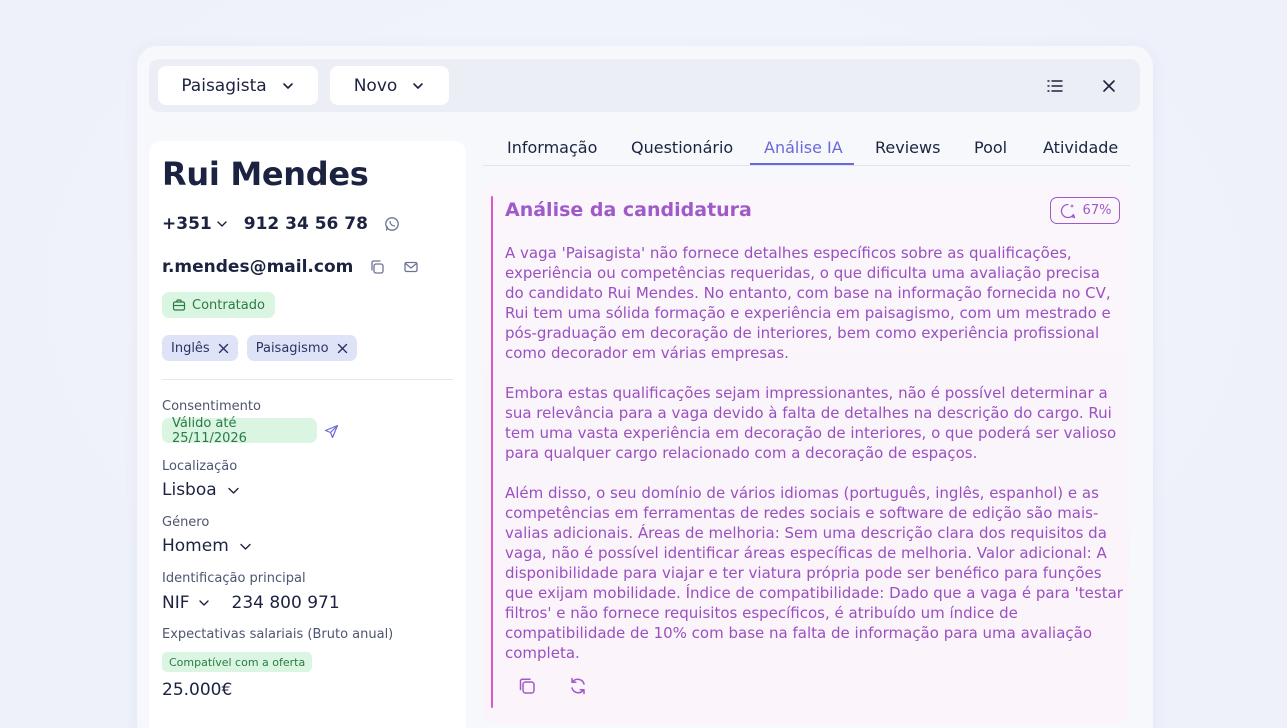 The height and width of the screenshot is (728, 1287). I want to click on phone-row: +351 912 34 56 78, so click(281, 224).